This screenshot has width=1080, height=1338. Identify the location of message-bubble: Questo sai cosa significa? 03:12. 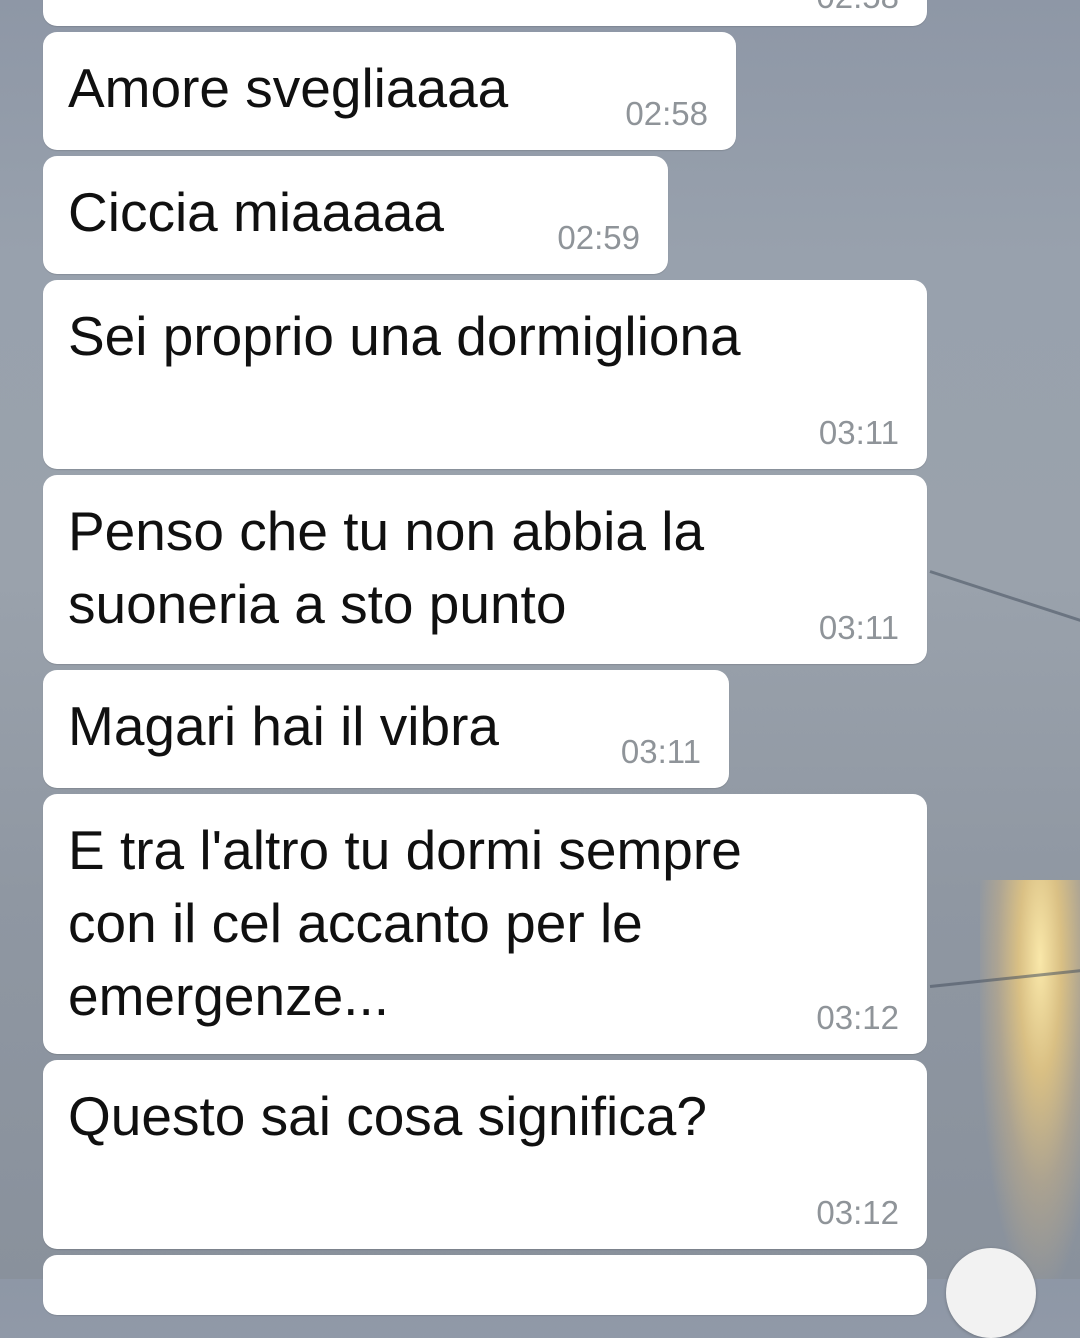
(485, 1154).